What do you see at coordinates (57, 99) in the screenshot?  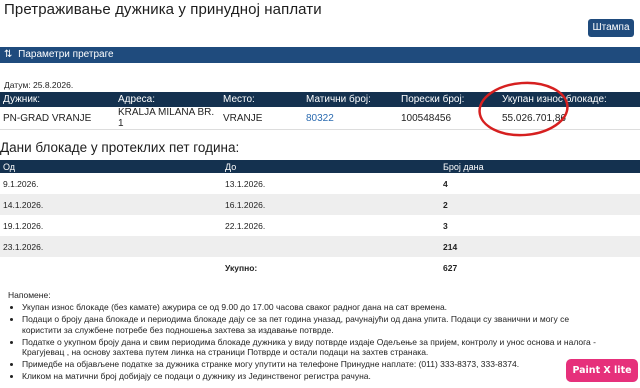 I see `column-header-debtor: Дужник:` at bounding box center [57, 99].